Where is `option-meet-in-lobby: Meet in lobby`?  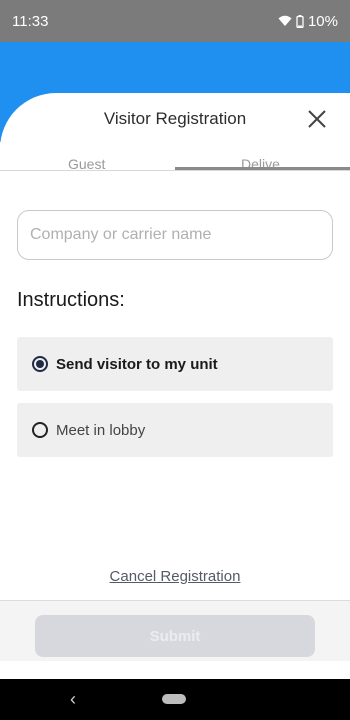 option-meet-in-lobby: Meet in lobby is located at coordinates (175, 430).